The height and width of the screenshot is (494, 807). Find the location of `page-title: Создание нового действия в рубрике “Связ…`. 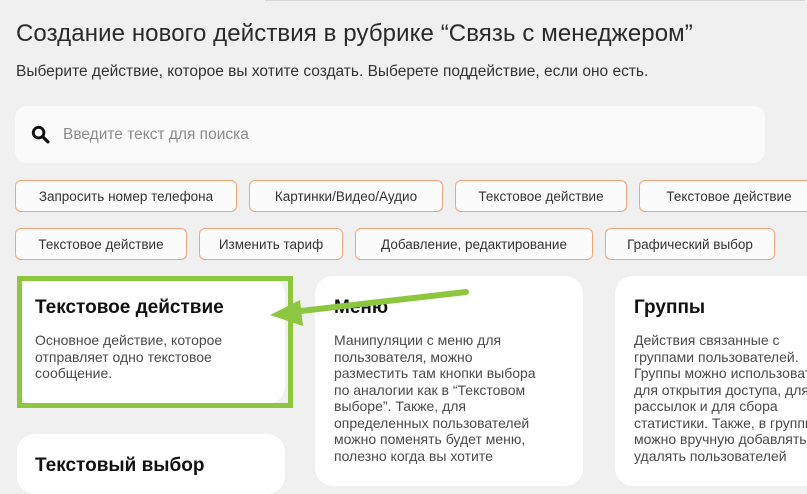

page-title: Создание нового действия в рубрике “Связ… is located at coordinates (354, 33).